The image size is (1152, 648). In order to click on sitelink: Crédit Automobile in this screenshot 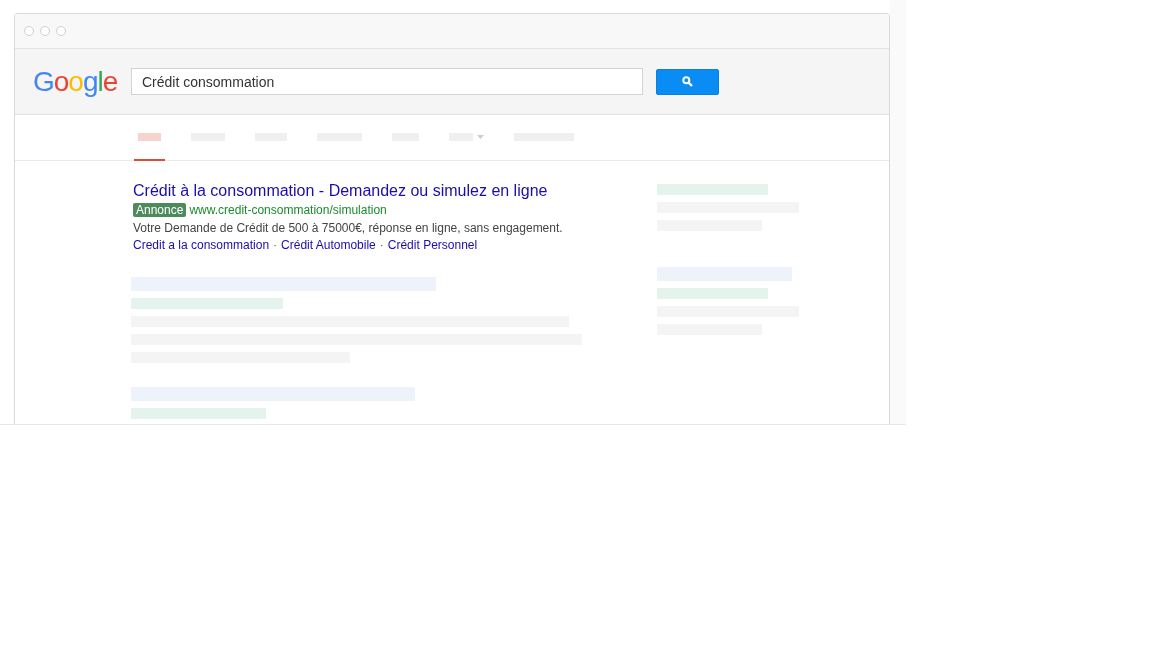, I will do `click(328, 245)`.